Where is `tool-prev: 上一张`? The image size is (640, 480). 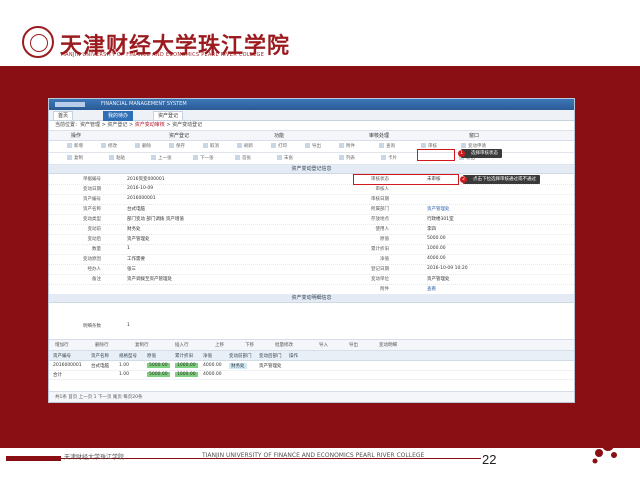 tool-prev: 上一张 is located at coordinates (161, 158).